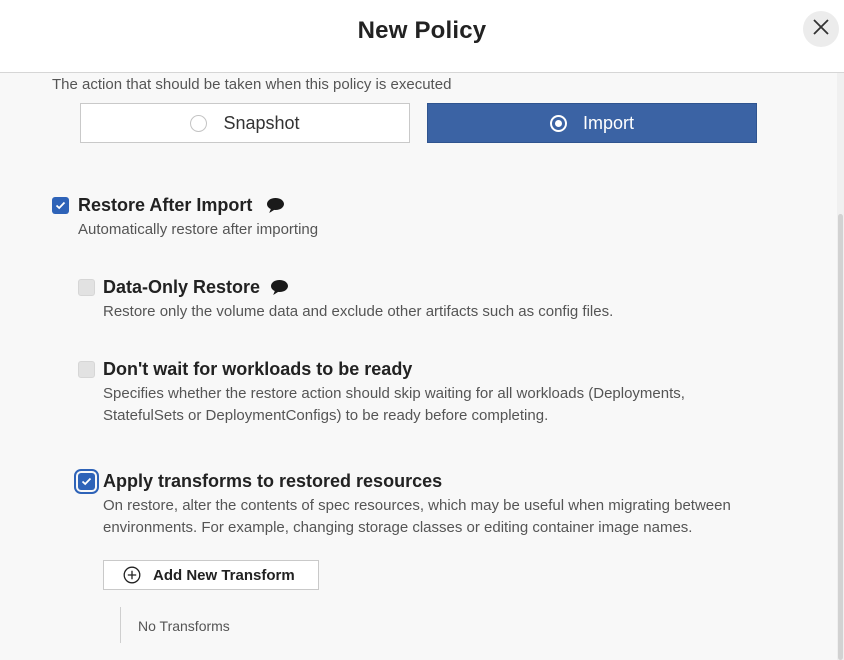 This screenshot has height=660, width=844. I want to click on close-icon, so click(821, 29).